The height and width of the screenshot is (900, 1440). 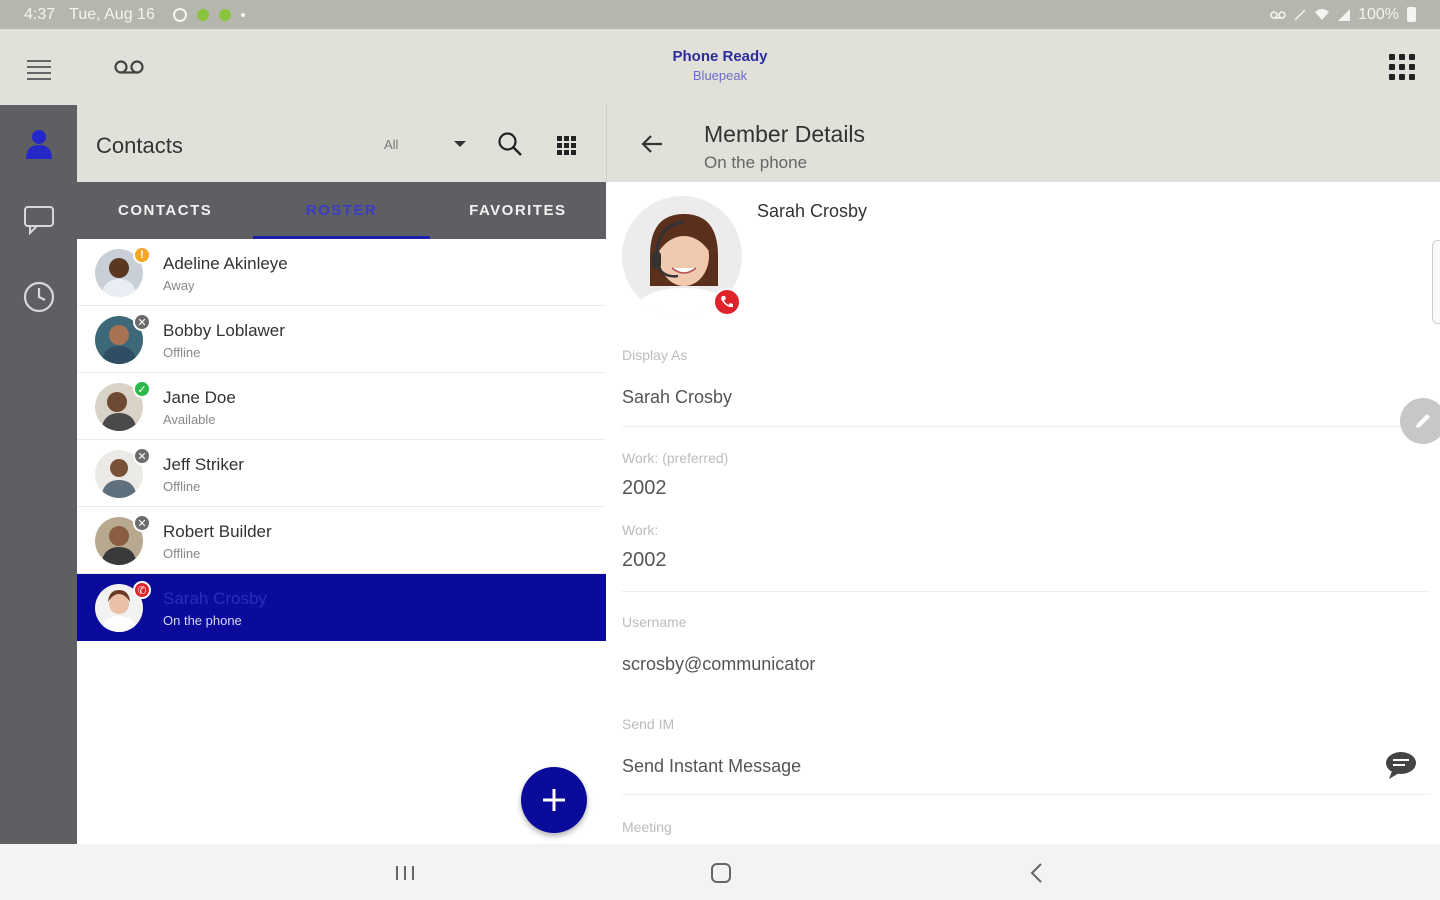 I want to click on chat-icon, so click(x=38, y=220).